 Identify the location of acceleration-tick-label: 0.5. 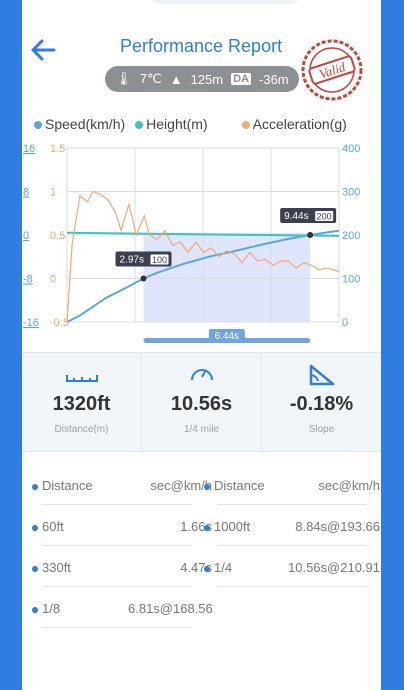
(57, 236).